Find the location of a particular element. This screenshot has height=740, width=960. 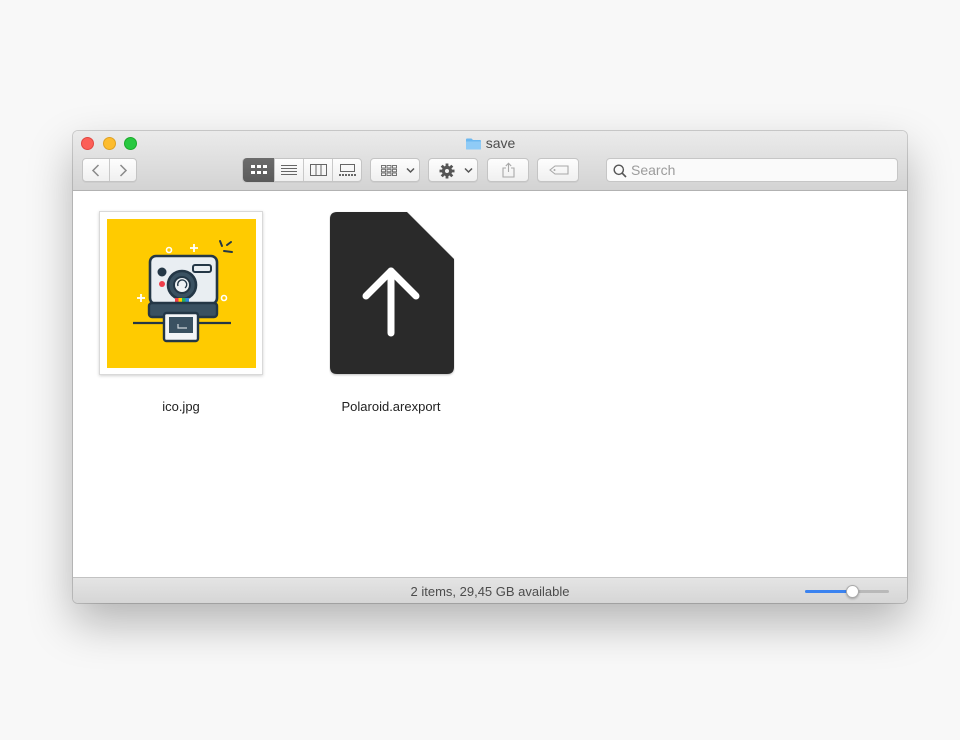

column-view-button is located at coordinates (317, 170).